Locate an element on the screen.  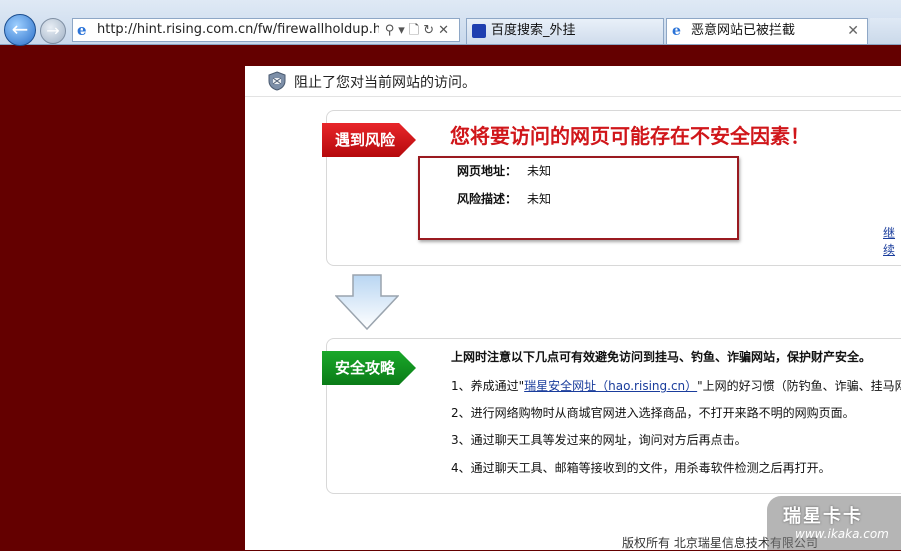
guide-title: 上网时注意以下几点可有效避免访问到挂马、钓鱼、诈骗网站，保护财产安全。 is located at coordinates (661, 357).